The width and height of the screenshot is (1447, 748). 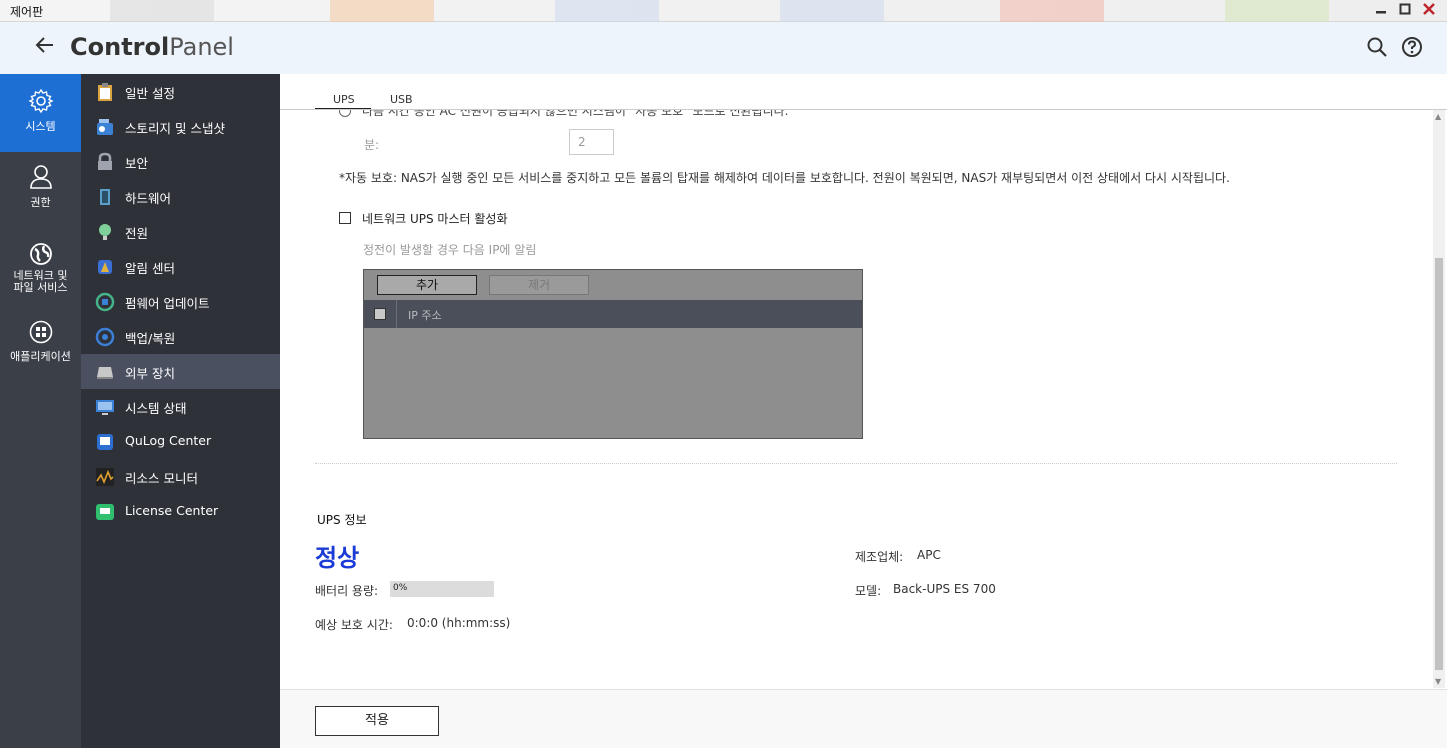 What do you see at coordinates (150, 93) in the screenshot?
I see `submenu-label: 일반 설정` at bounding box center [150, 93].